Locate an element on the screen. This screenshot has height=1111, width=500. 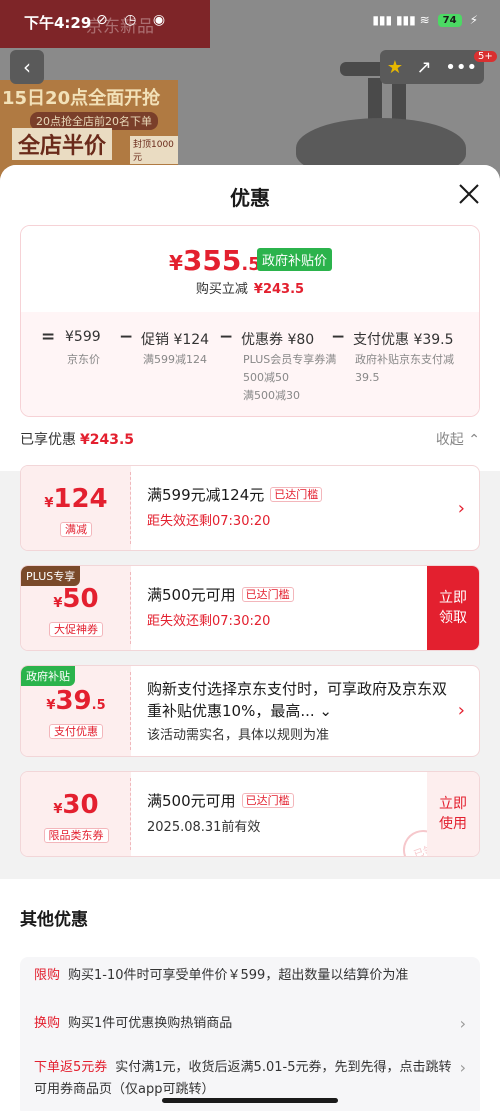
coupon-kind-label: 支付优惠 is located at coordinates (76, 731).